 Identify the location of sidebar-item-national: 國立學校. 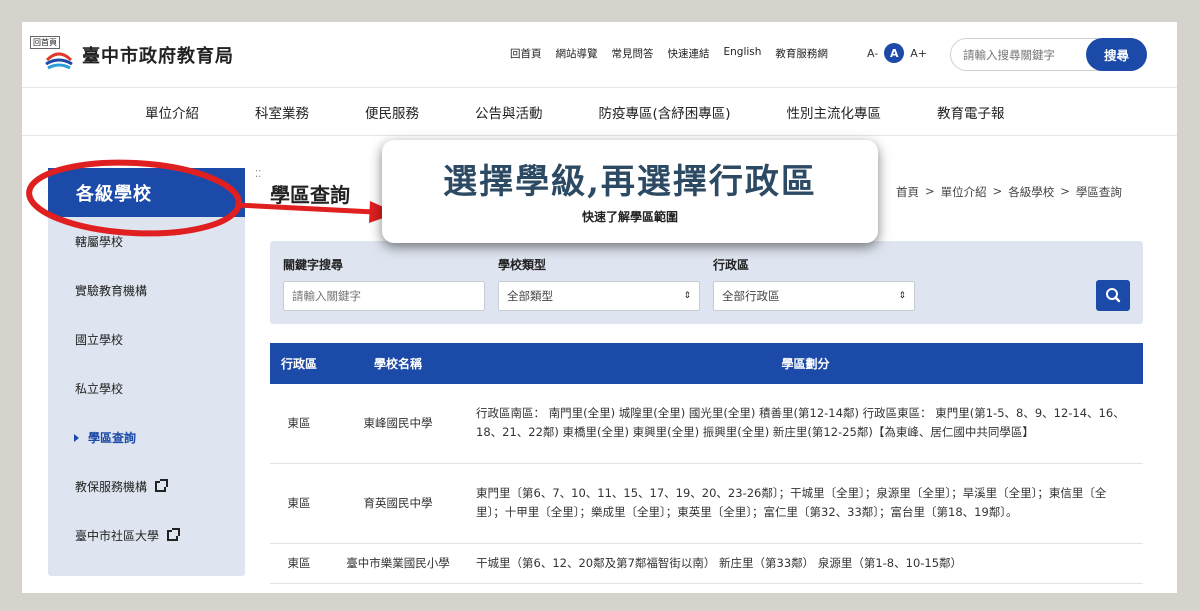
(146, 339).